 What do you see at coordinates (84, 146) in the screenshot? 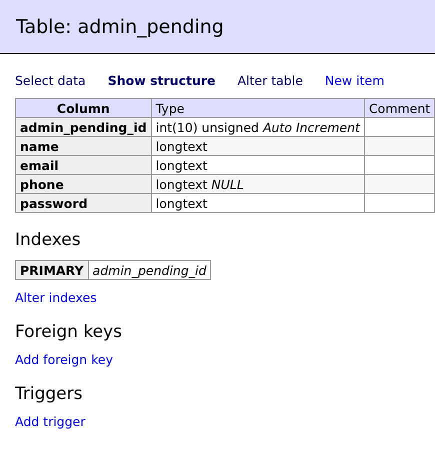
I see `table-cell: name` at bounding box center [84, 146].